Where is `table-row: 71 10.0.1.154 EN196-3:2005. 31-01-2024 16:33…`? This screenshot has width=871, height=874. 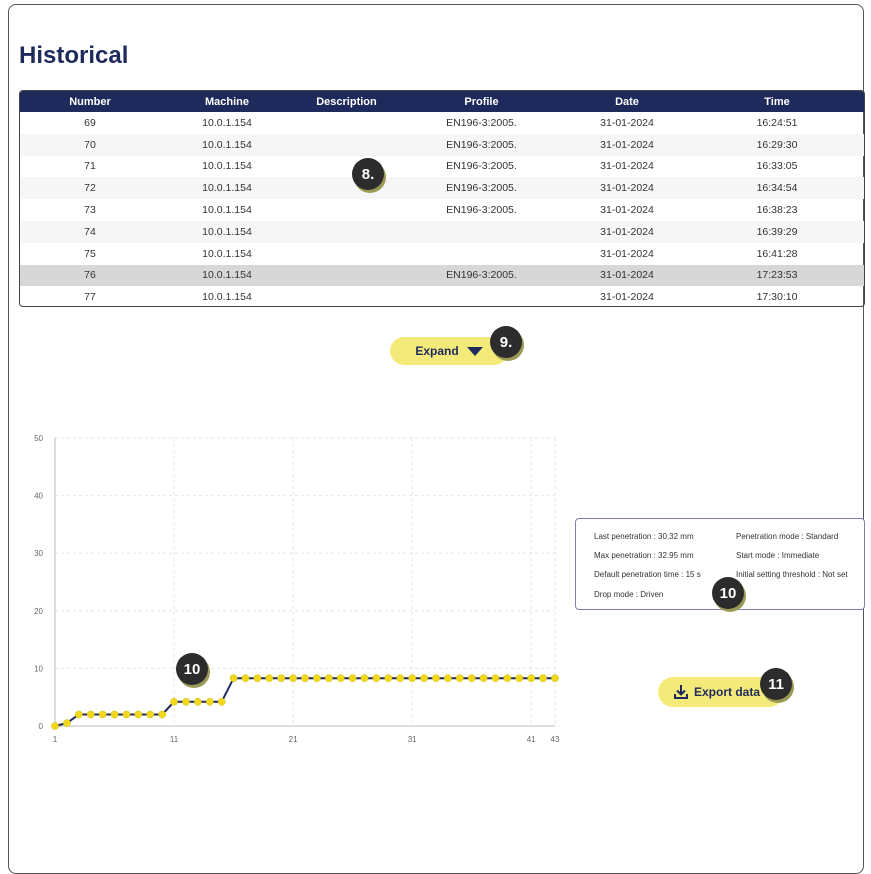
table-row: 71 10.0.1.154 EN196-3:2005. 31-01-2024 16:33… is located at coordinates (442, 167).